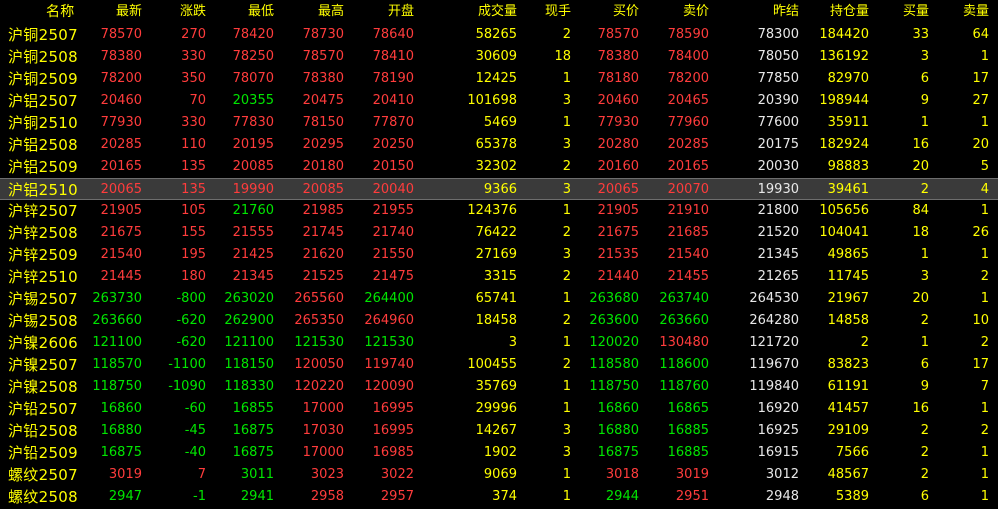 The width and height of the screenshot is (998, 509). Describe the element at coordinates (193, 276) in the screenshot. I see `change-cell: 180` at that location.